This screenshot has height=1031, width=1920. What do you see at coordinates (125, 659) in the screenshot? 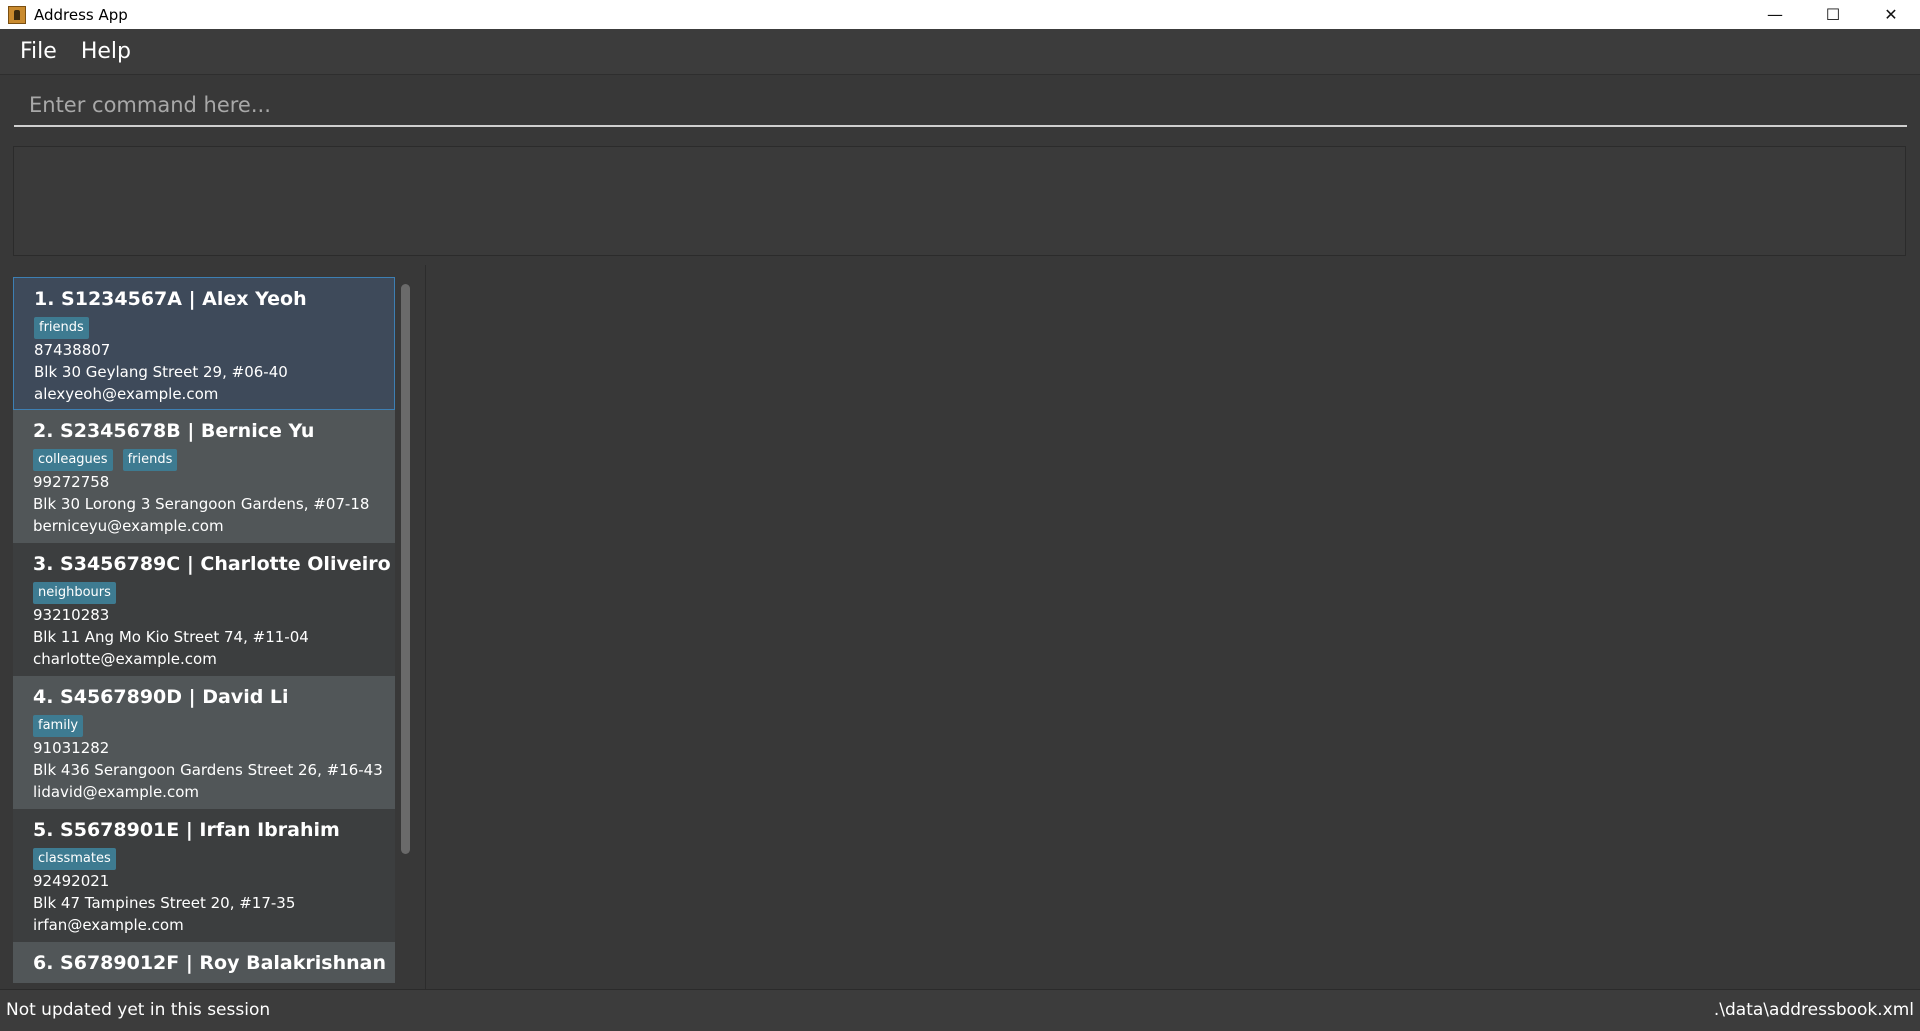
I see `person-email: charlotte@example.com` at bounding box center [125, 659].